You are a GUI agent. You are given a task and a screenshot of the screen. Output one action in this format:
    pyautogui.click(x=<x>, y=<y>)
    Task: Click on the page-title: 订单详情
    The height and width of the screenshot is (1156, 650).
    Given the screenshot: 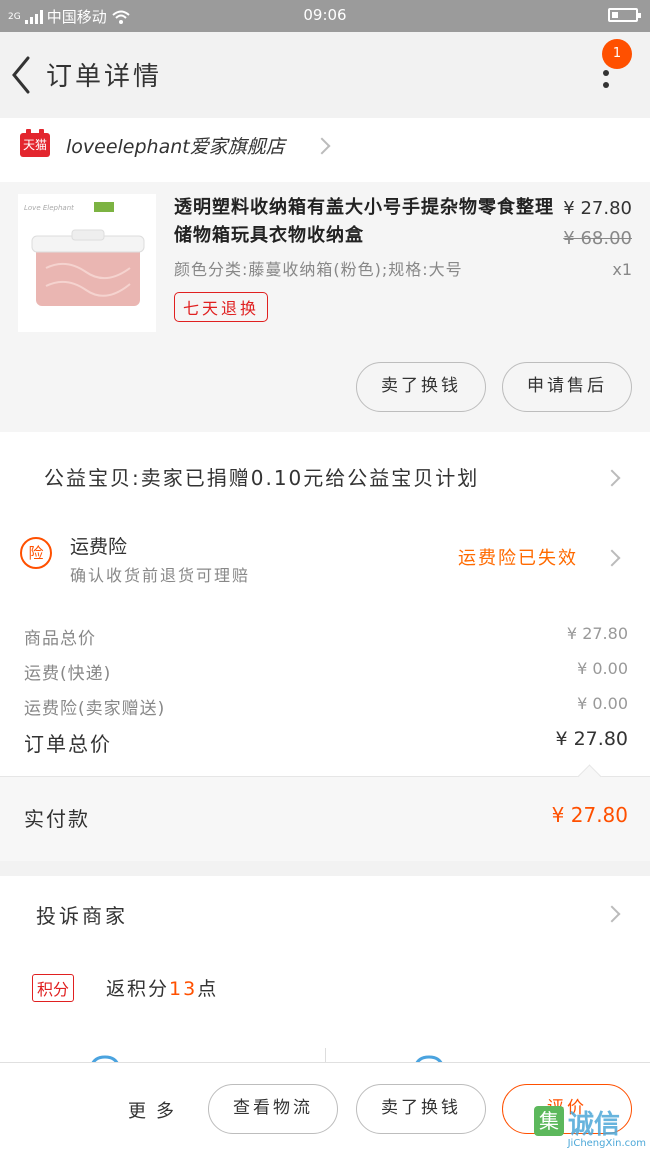 What is the action you would take?
    pyautogui.click(x=104, y=77)
    